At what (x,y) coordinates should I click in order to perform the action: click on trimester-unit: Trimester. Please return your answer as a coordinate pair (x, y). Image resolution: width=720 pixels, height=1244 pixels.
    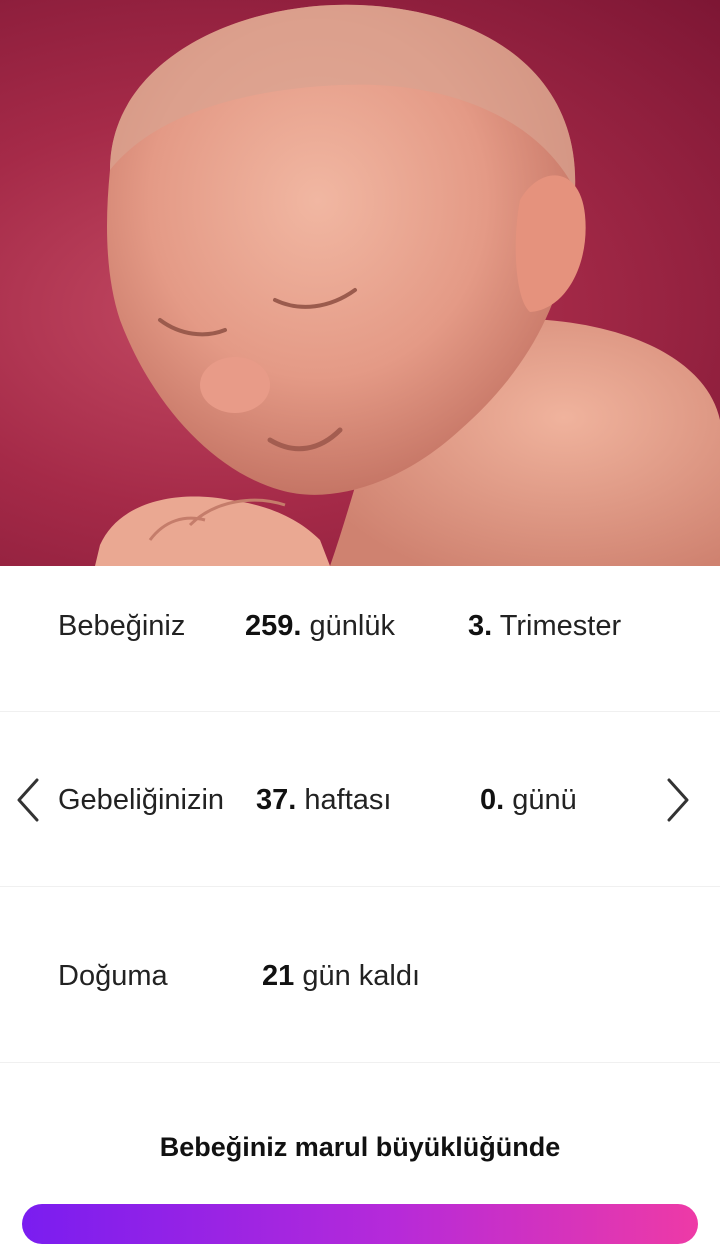
    Looking at the image, I should click on (560, 626).